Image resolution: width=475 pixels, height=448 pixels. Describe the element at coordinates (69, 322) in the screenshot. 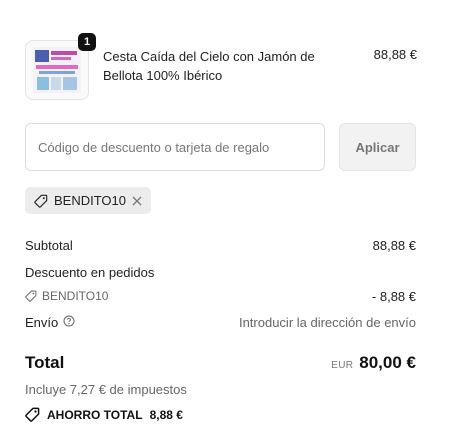

I see `help-icon` at that location.